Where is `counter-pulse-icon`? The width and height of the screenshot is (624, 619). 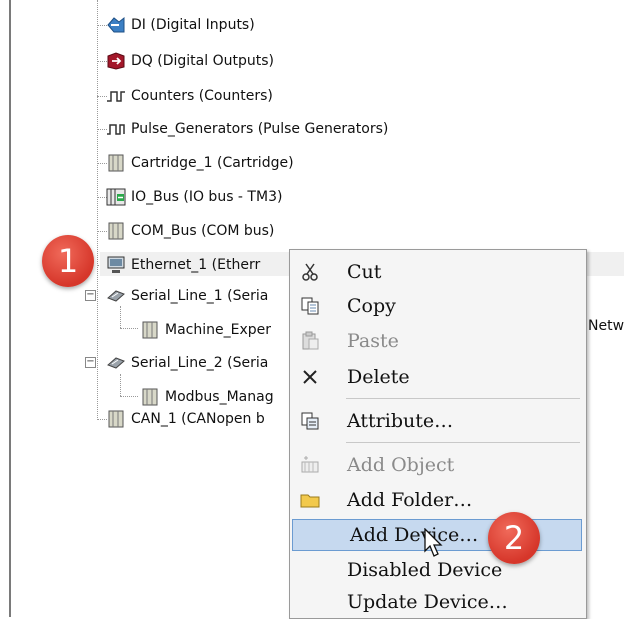
counter-pulse-icon is located at coordinates (116, 96).